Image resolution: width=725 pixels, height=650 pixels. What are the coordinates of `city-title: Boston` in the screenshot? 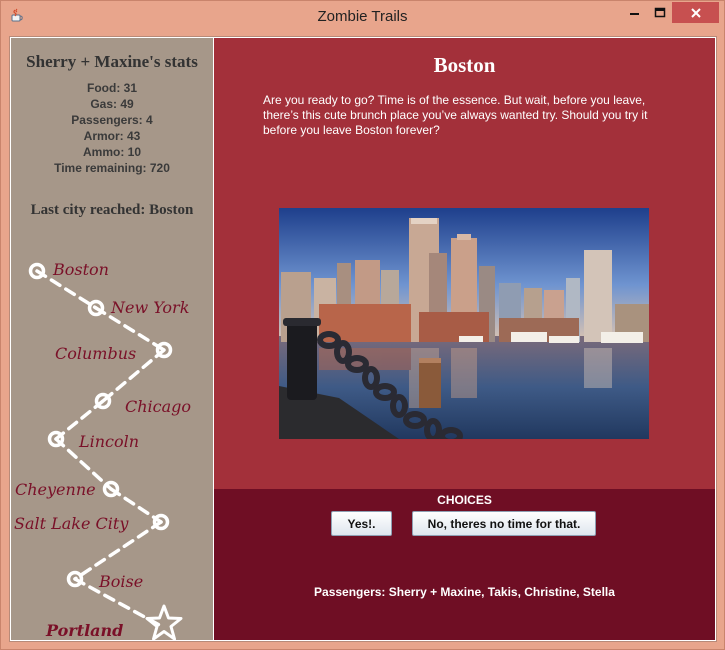 It's located at (464, 65).